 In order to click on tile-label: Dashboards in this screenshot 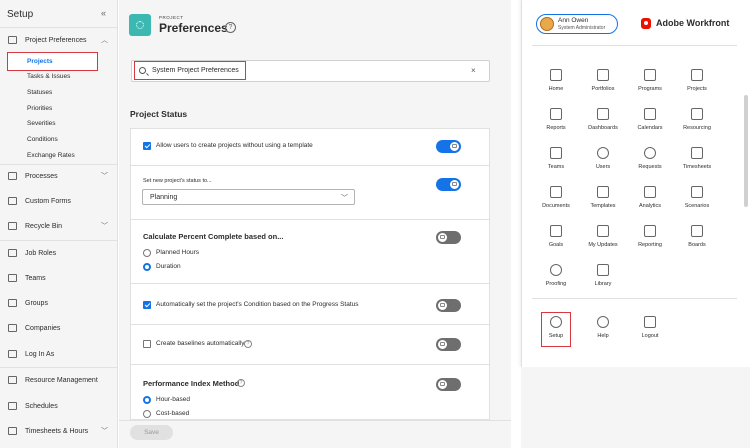, I will do `click(603, 128)`.